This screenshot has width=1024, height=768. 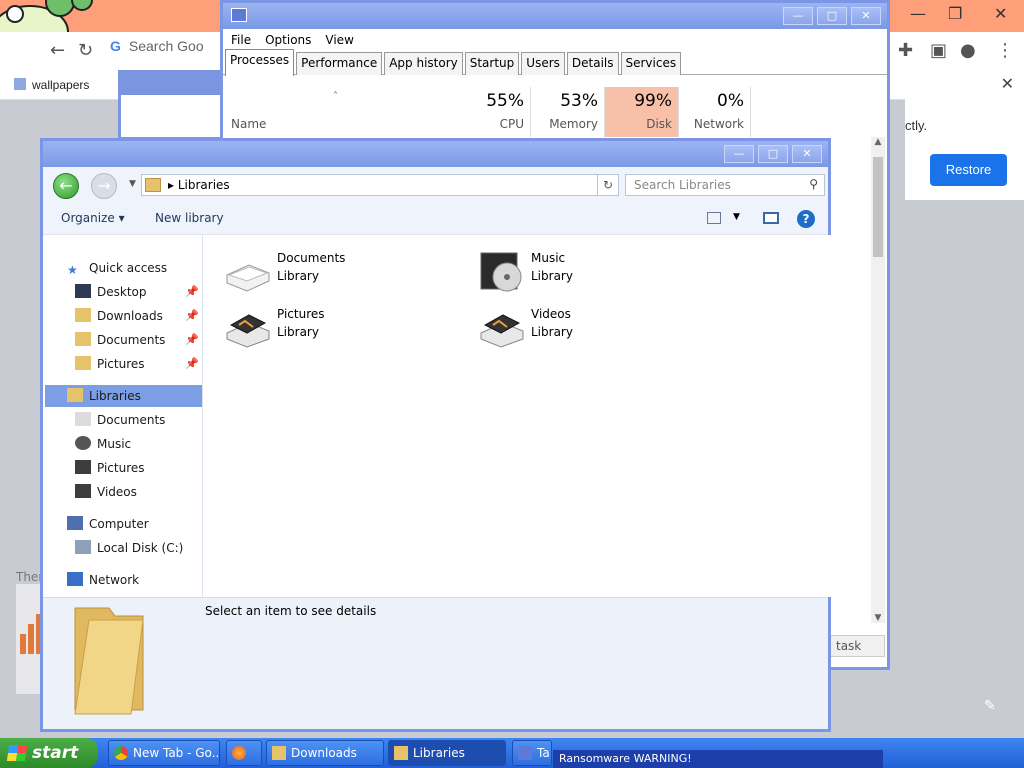 What do you see at coordinates (244, 753) in the screenshot?
I see `taskbar-firefox` at bounding box center [244, 753].